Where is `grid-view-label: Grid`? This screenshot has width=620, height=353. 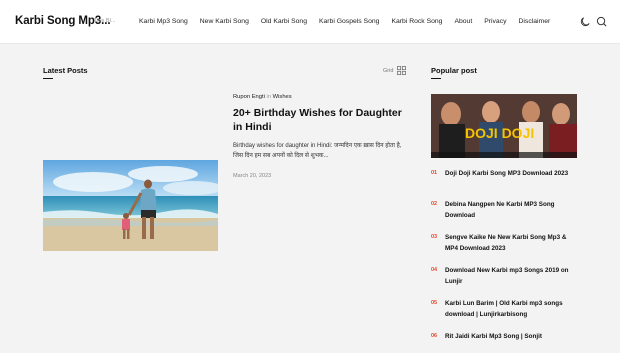 grid-view-label: Grid is located at coordinates (388, 71).